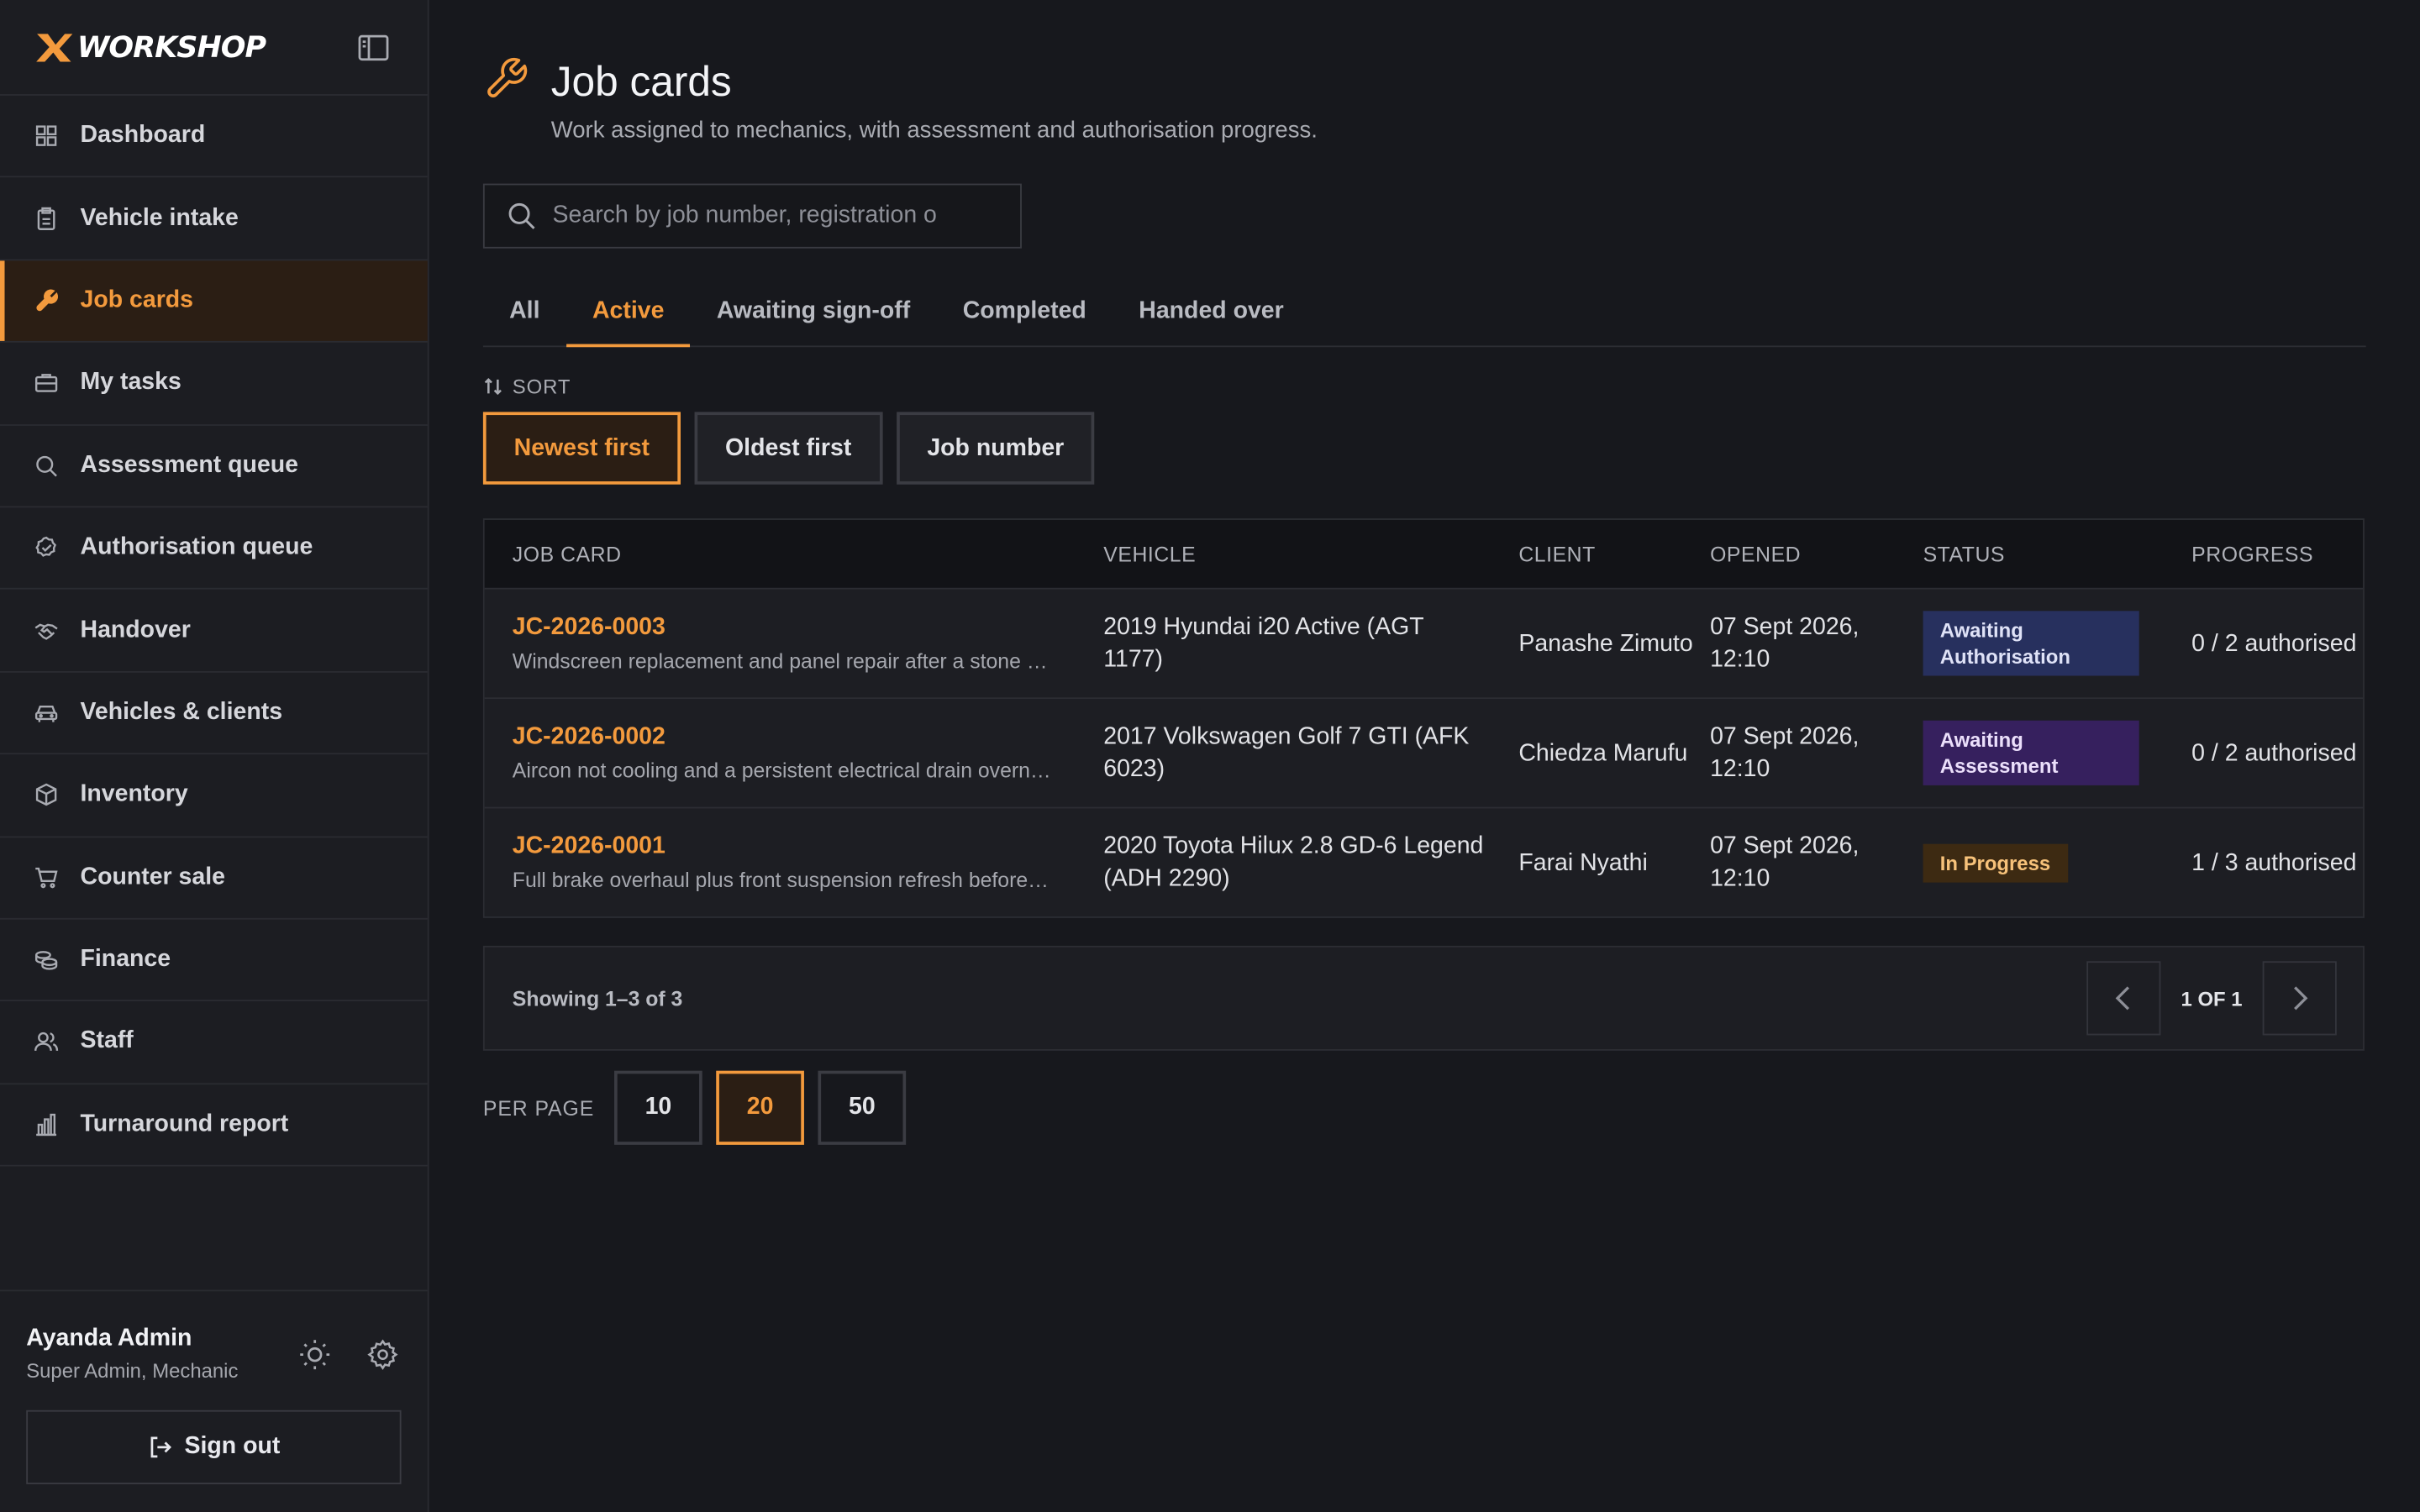 Image resolution: width=2420 pixels, height=1512 pixels. What do you see at coordinates (46, 548) in the screenshot?
I see `check-badge-icon` at bounding box center [46, 548].